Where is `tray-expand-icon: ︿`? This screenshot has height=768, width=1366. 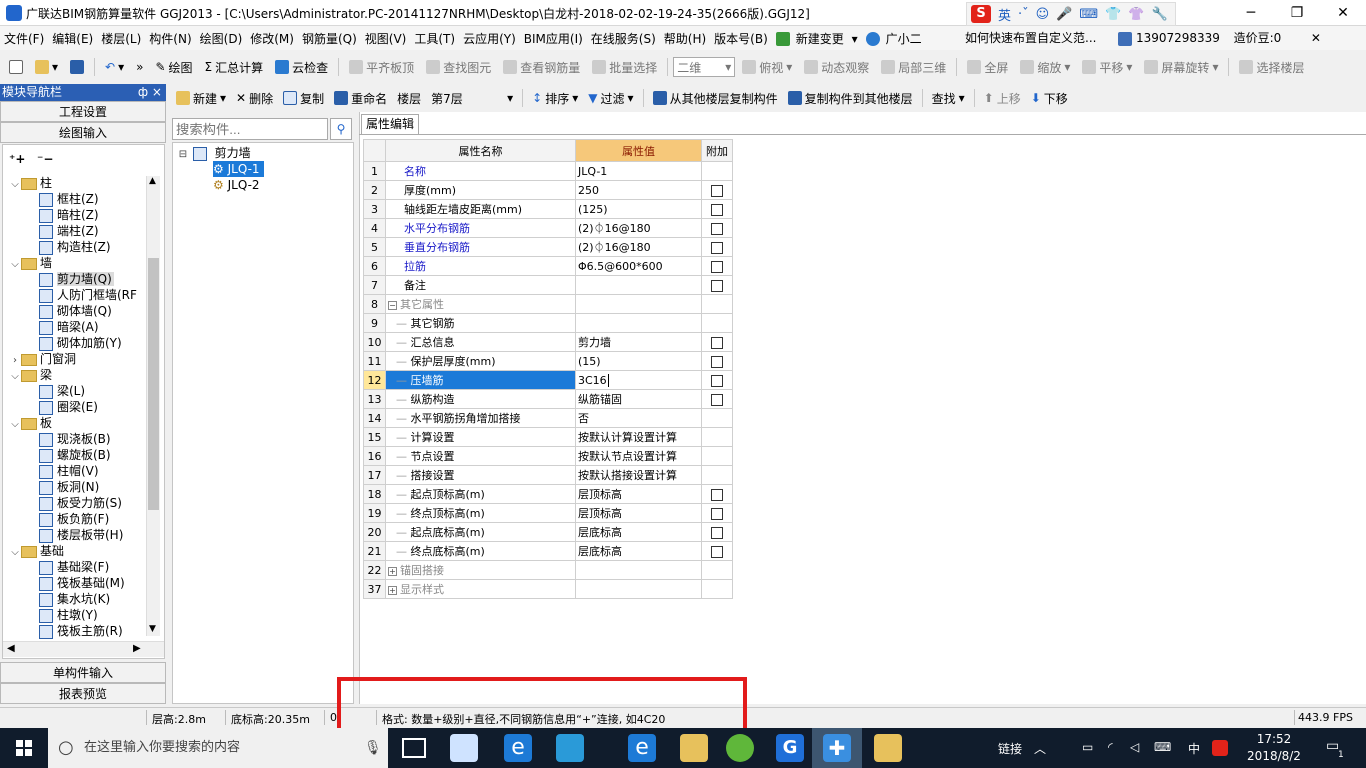
tray-expand-icon: ︿ is located at coordinates (1040, 748).